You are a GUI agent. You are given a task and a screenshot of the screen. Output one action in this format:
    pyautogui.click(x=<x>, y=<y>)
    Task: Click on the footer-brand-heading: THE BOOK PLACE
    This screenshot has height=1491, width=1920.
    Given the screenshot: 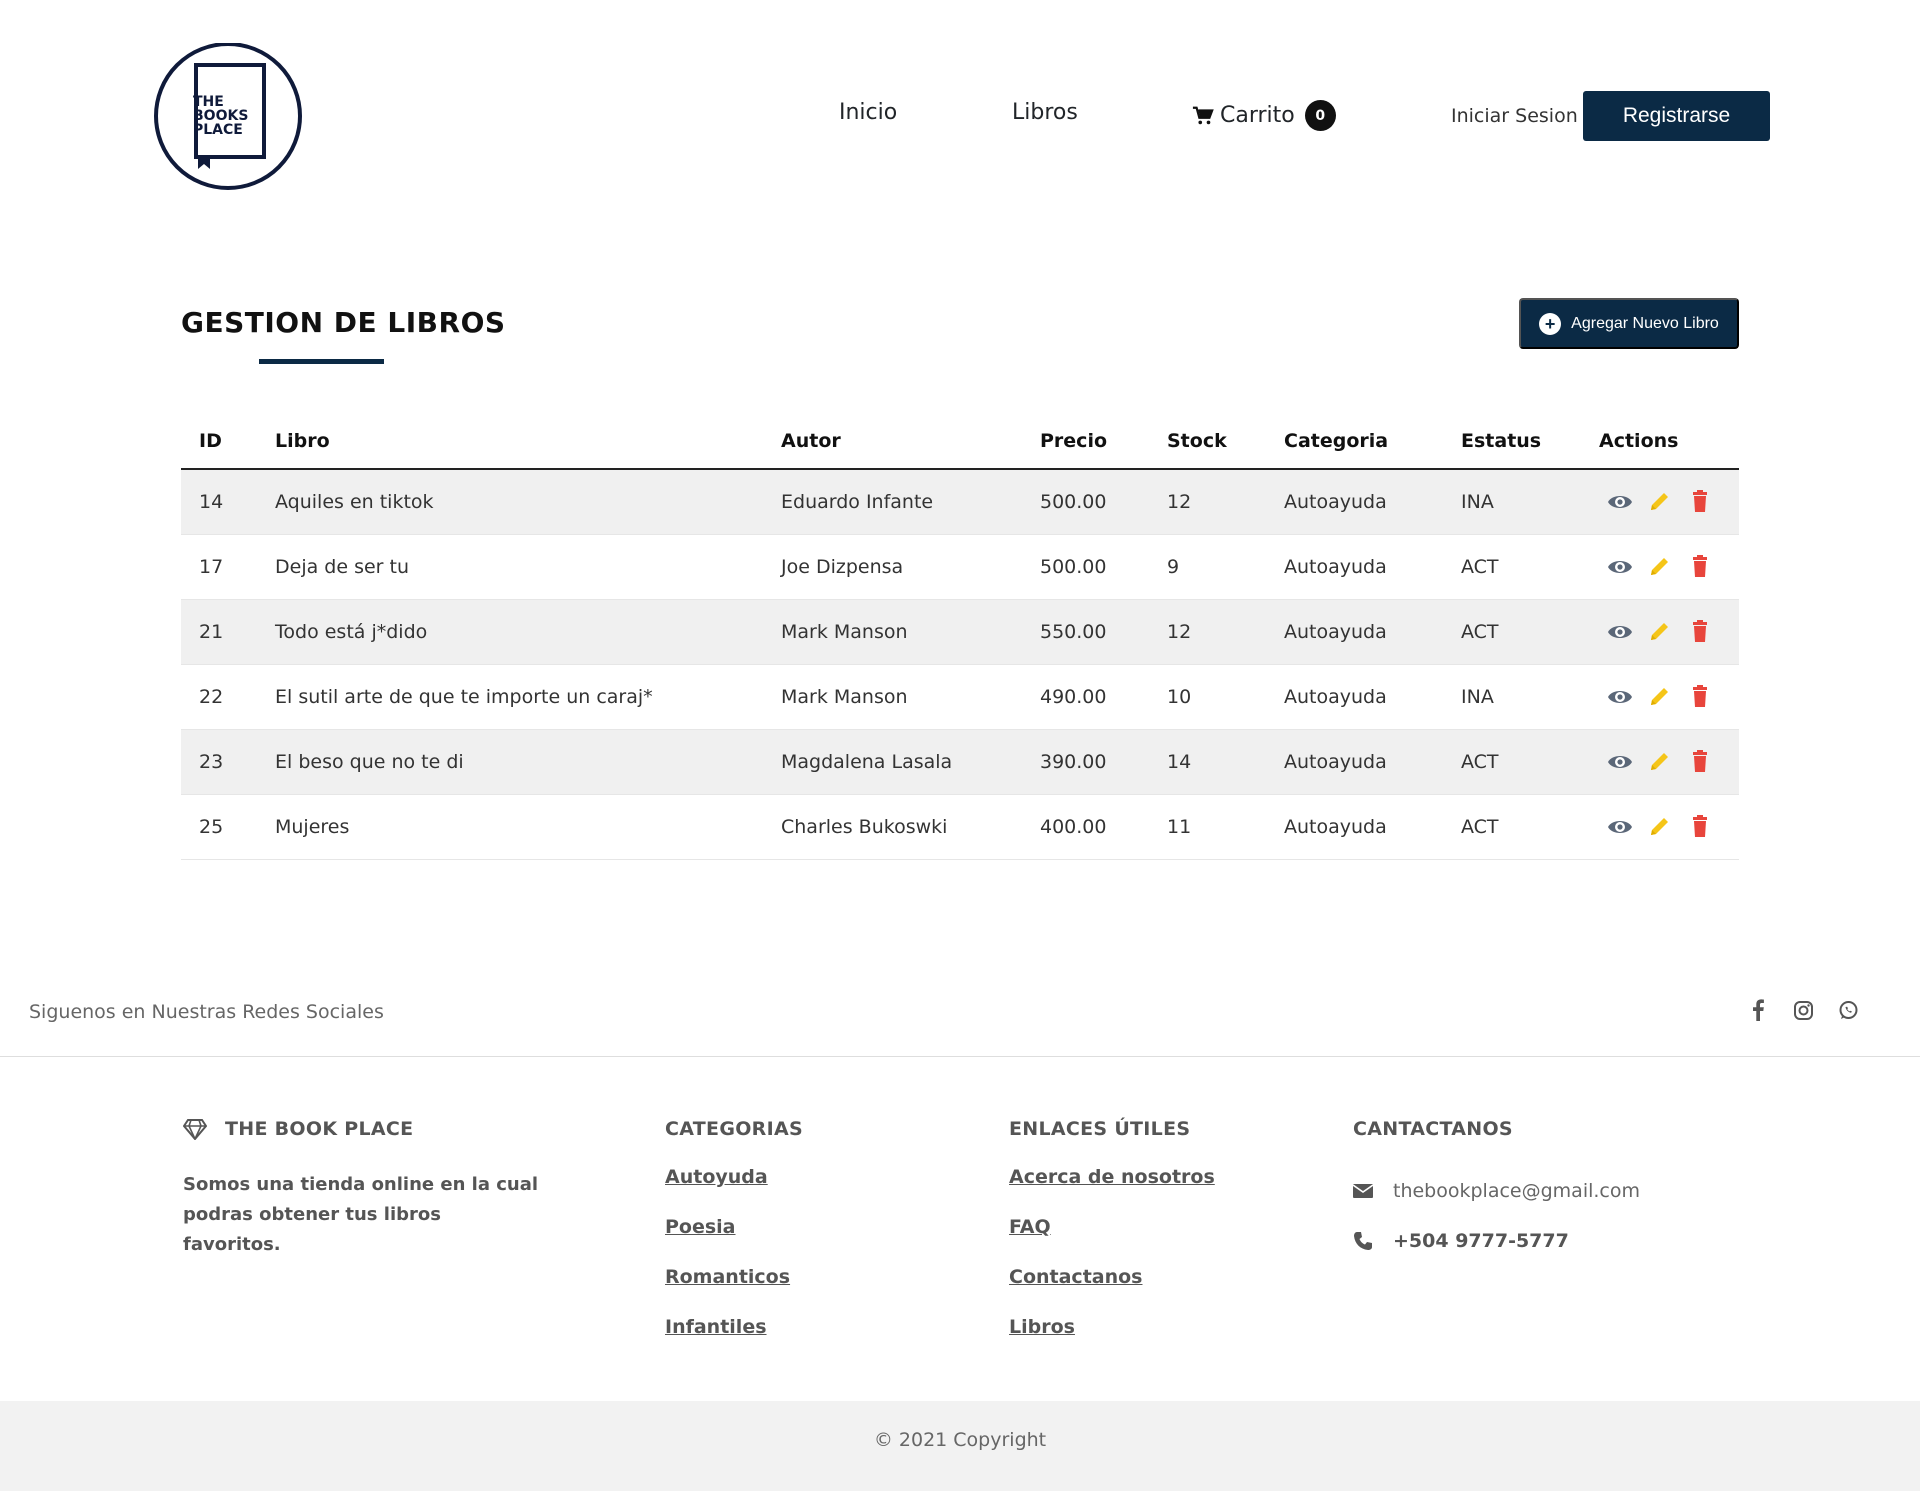 What is the action you would take?
    pyautogui.click(x=363, y=1129)
    